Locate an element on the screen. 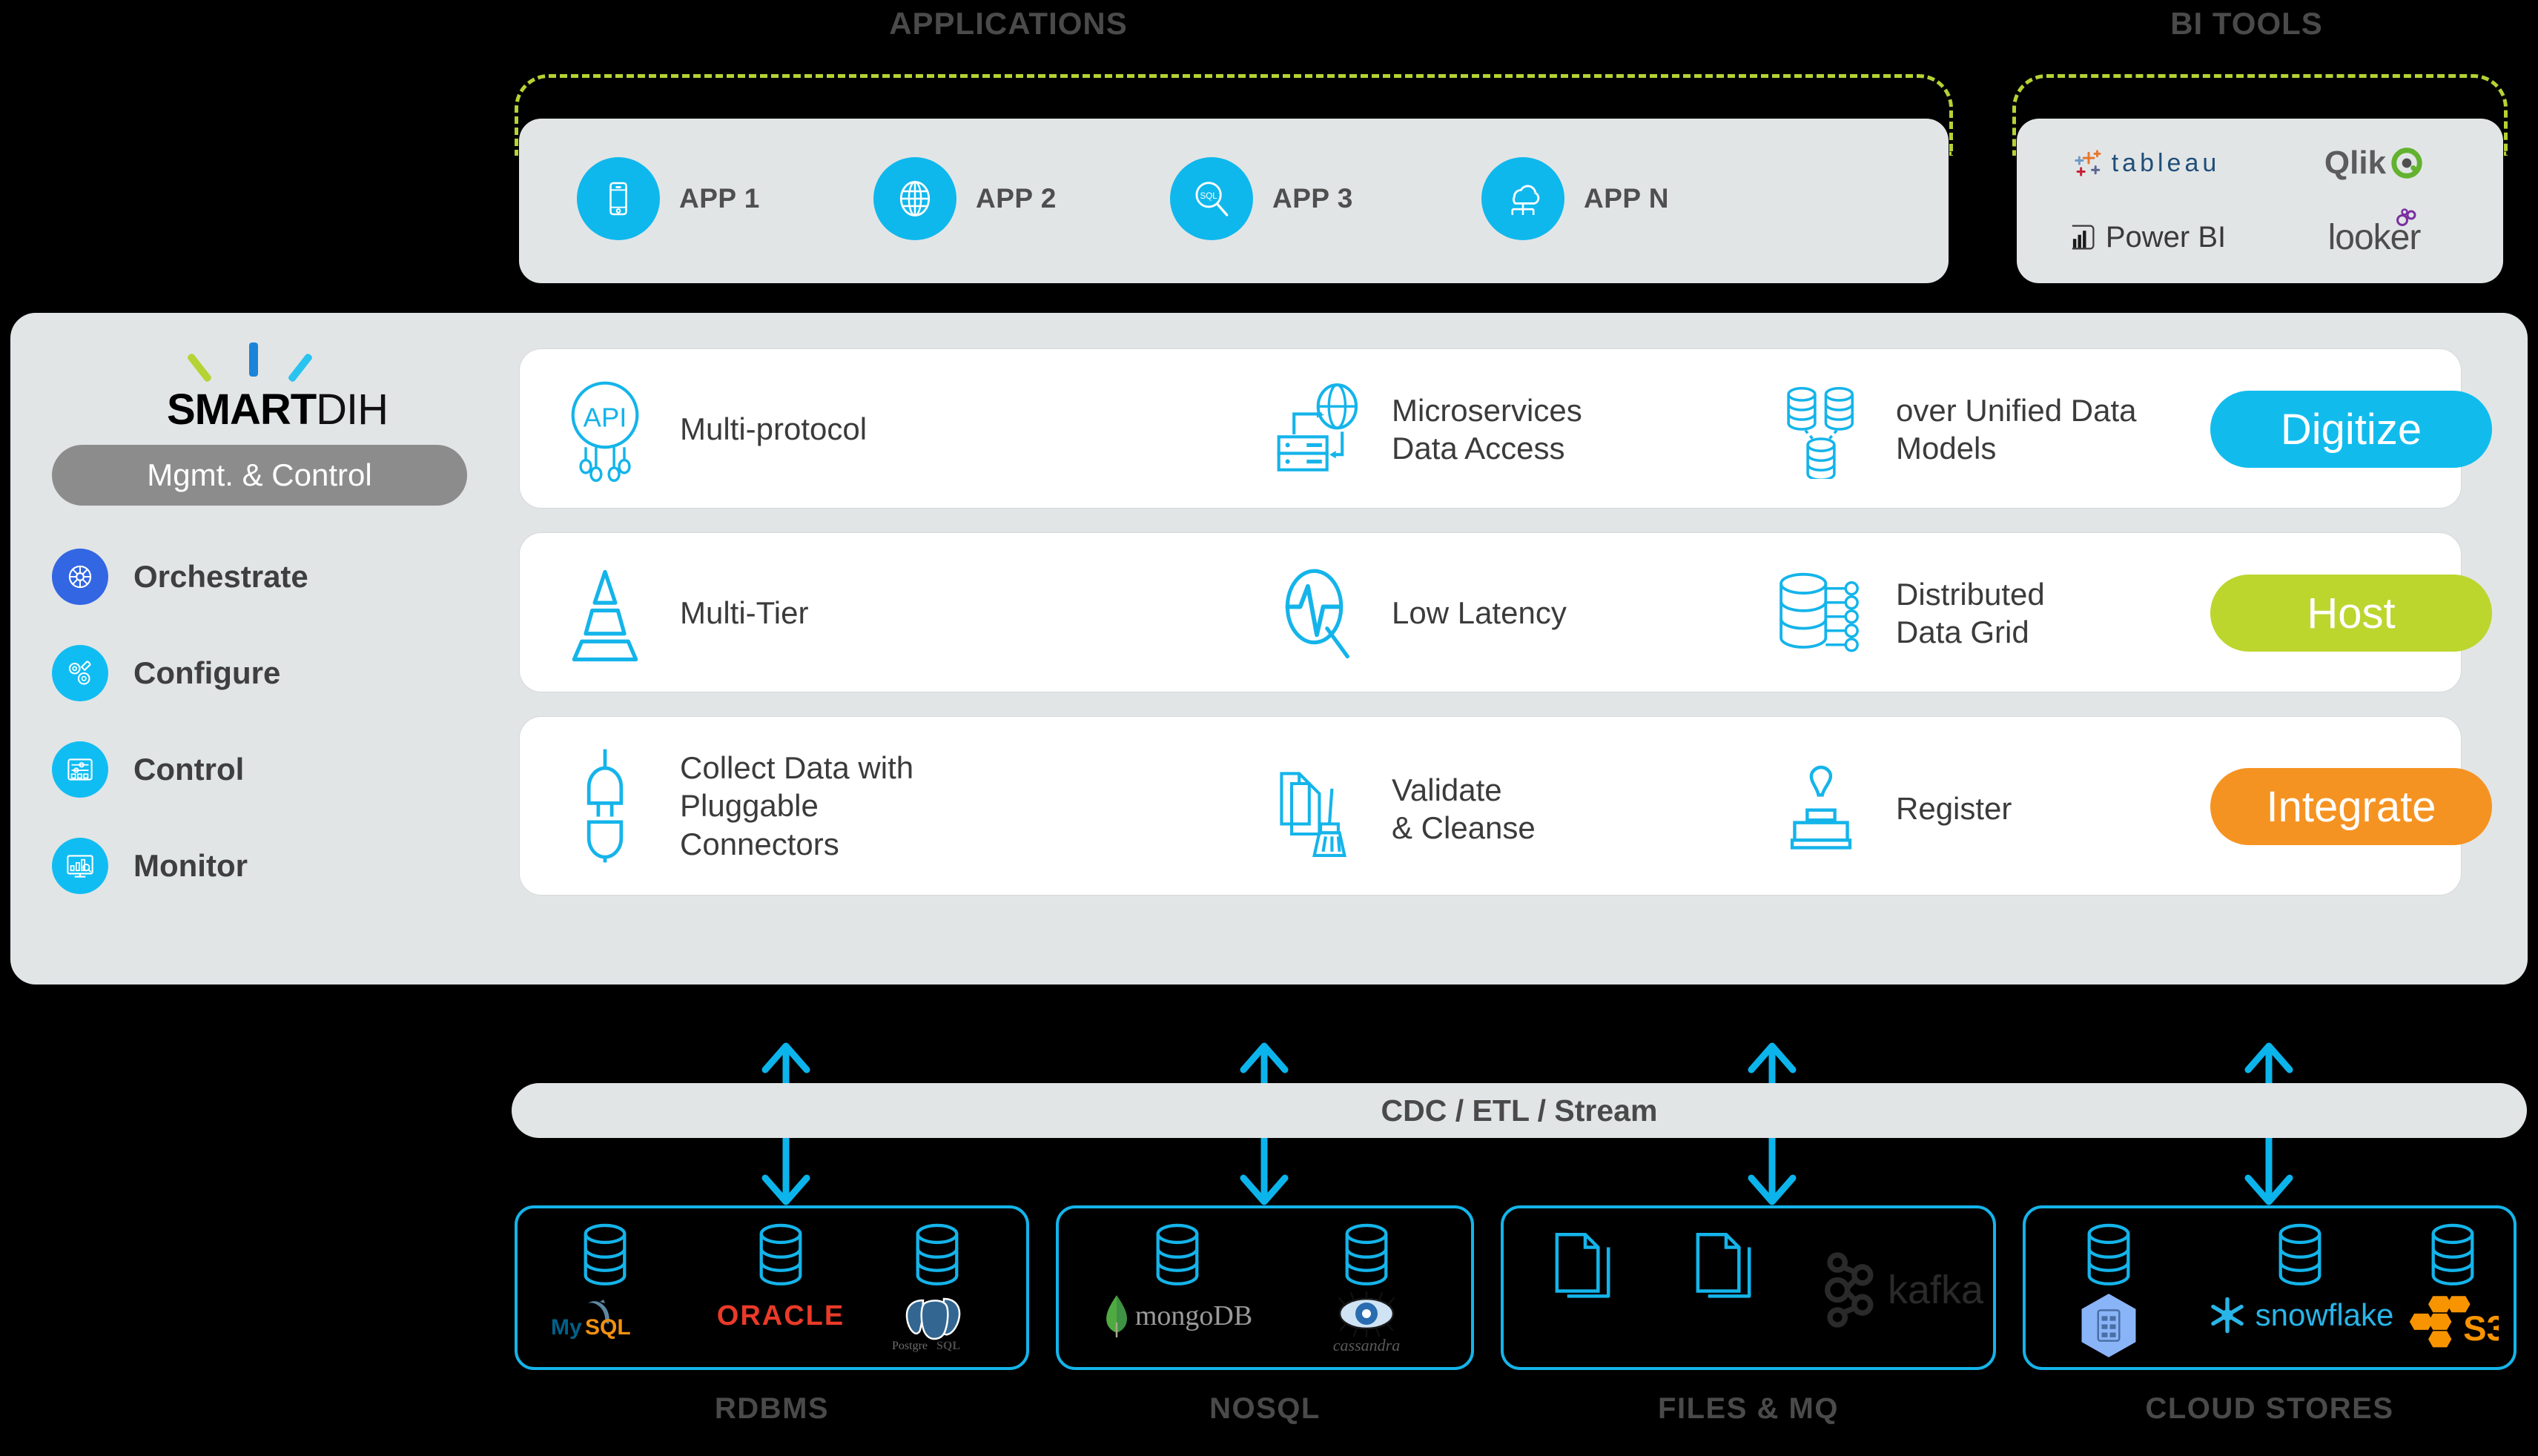 The image size is (2538, 1456). sidebar-label: Configure is located at coordinates (207, 672).